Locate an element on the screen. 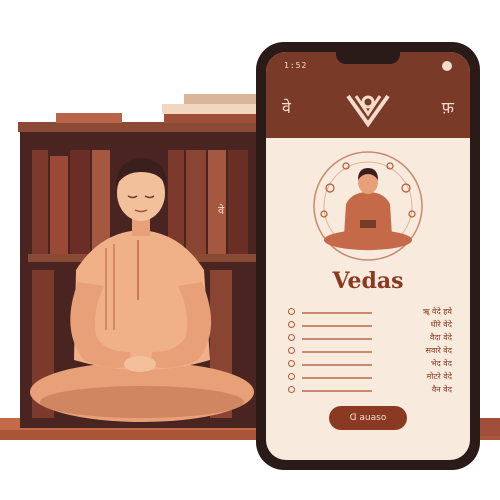 The width and height of the screenshot is (500, 500). verse-text: सवारे वेद is located at coordinates (438, 350).